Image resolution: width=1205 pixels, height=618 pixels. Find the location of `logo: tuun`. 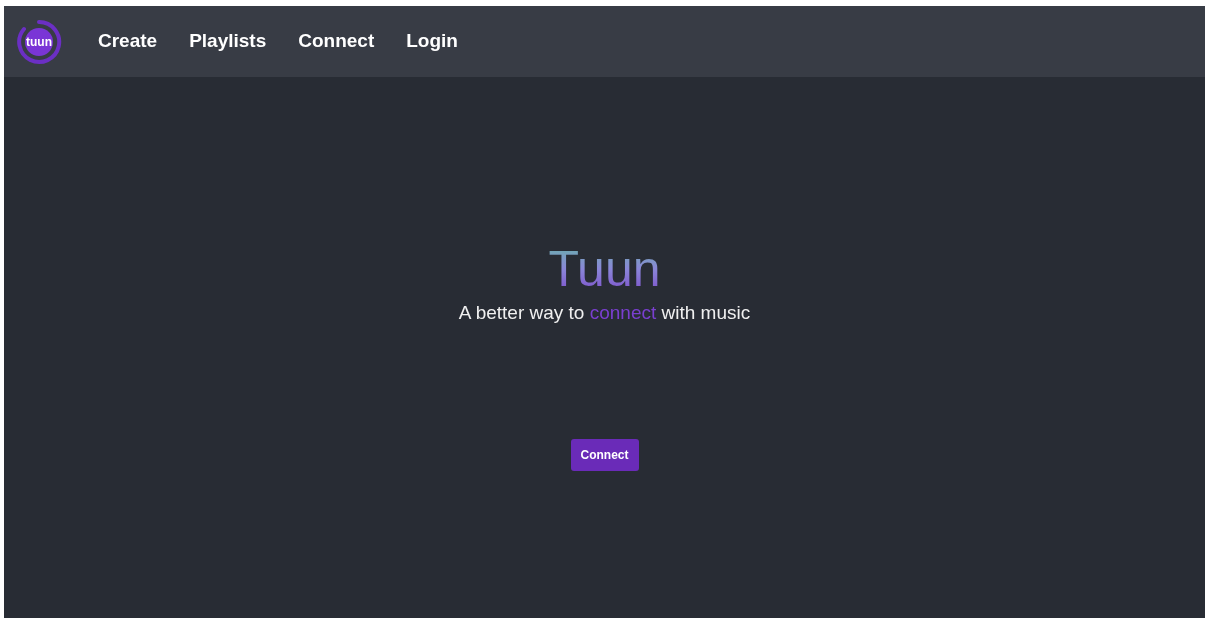

logo: tuun is located at coordinates (39, 41).